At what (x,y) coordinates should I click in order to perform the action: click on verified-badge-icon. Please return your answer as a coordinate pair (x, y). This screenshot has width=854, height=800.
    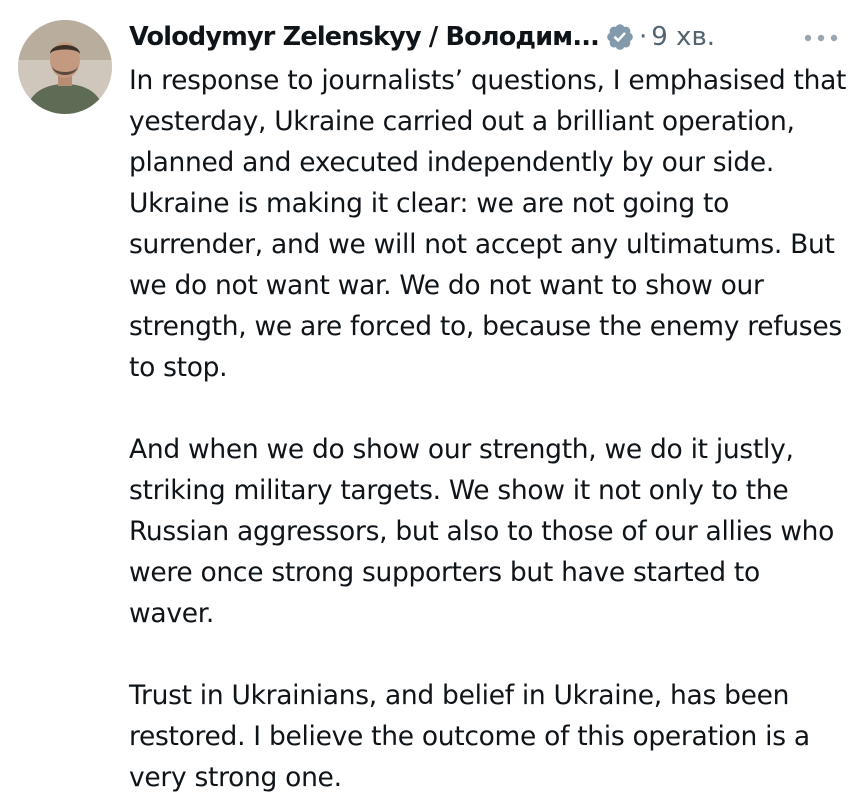
    Looking at the image, I should click on (620, 37).